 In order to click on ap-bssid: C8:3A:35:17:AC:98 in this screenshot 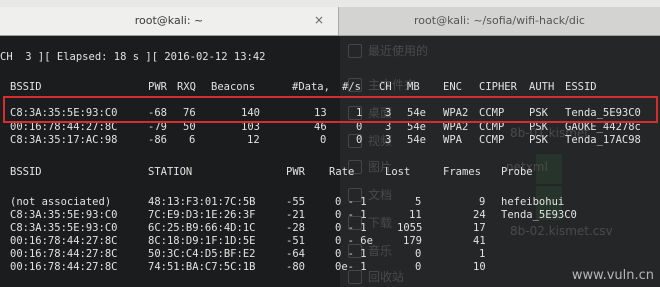, I will do `click(64, 140)`.